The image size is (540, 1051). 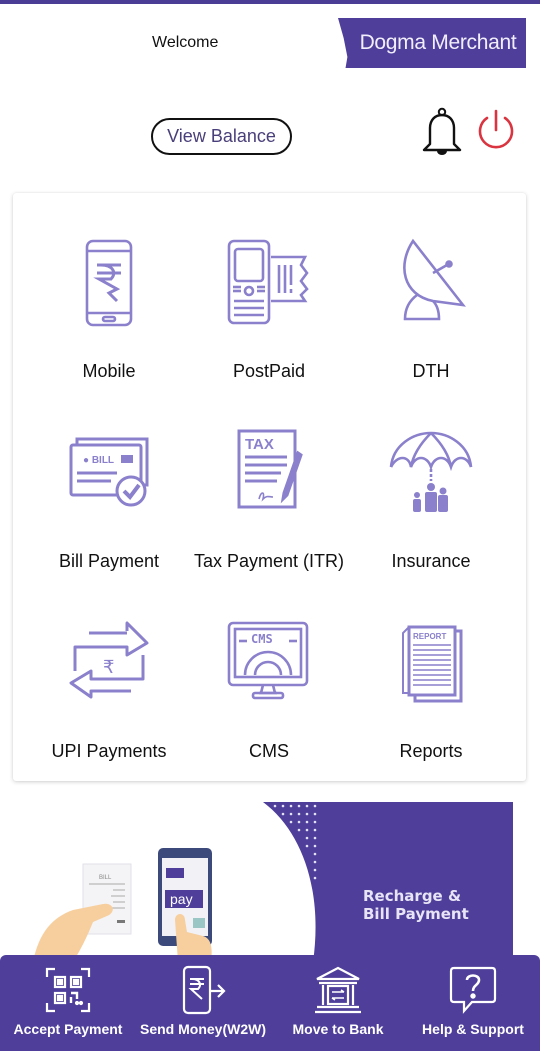 I want to click on nav-move-to-bank: Move to Bank, so click(x=338, y=1003).